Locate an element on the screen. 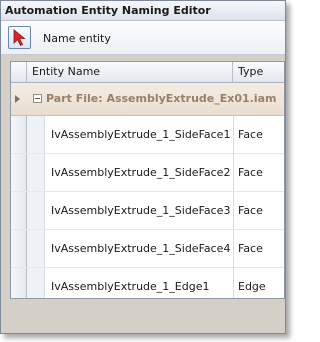  name-entity-tool-button is located at coordinates (19, 37).